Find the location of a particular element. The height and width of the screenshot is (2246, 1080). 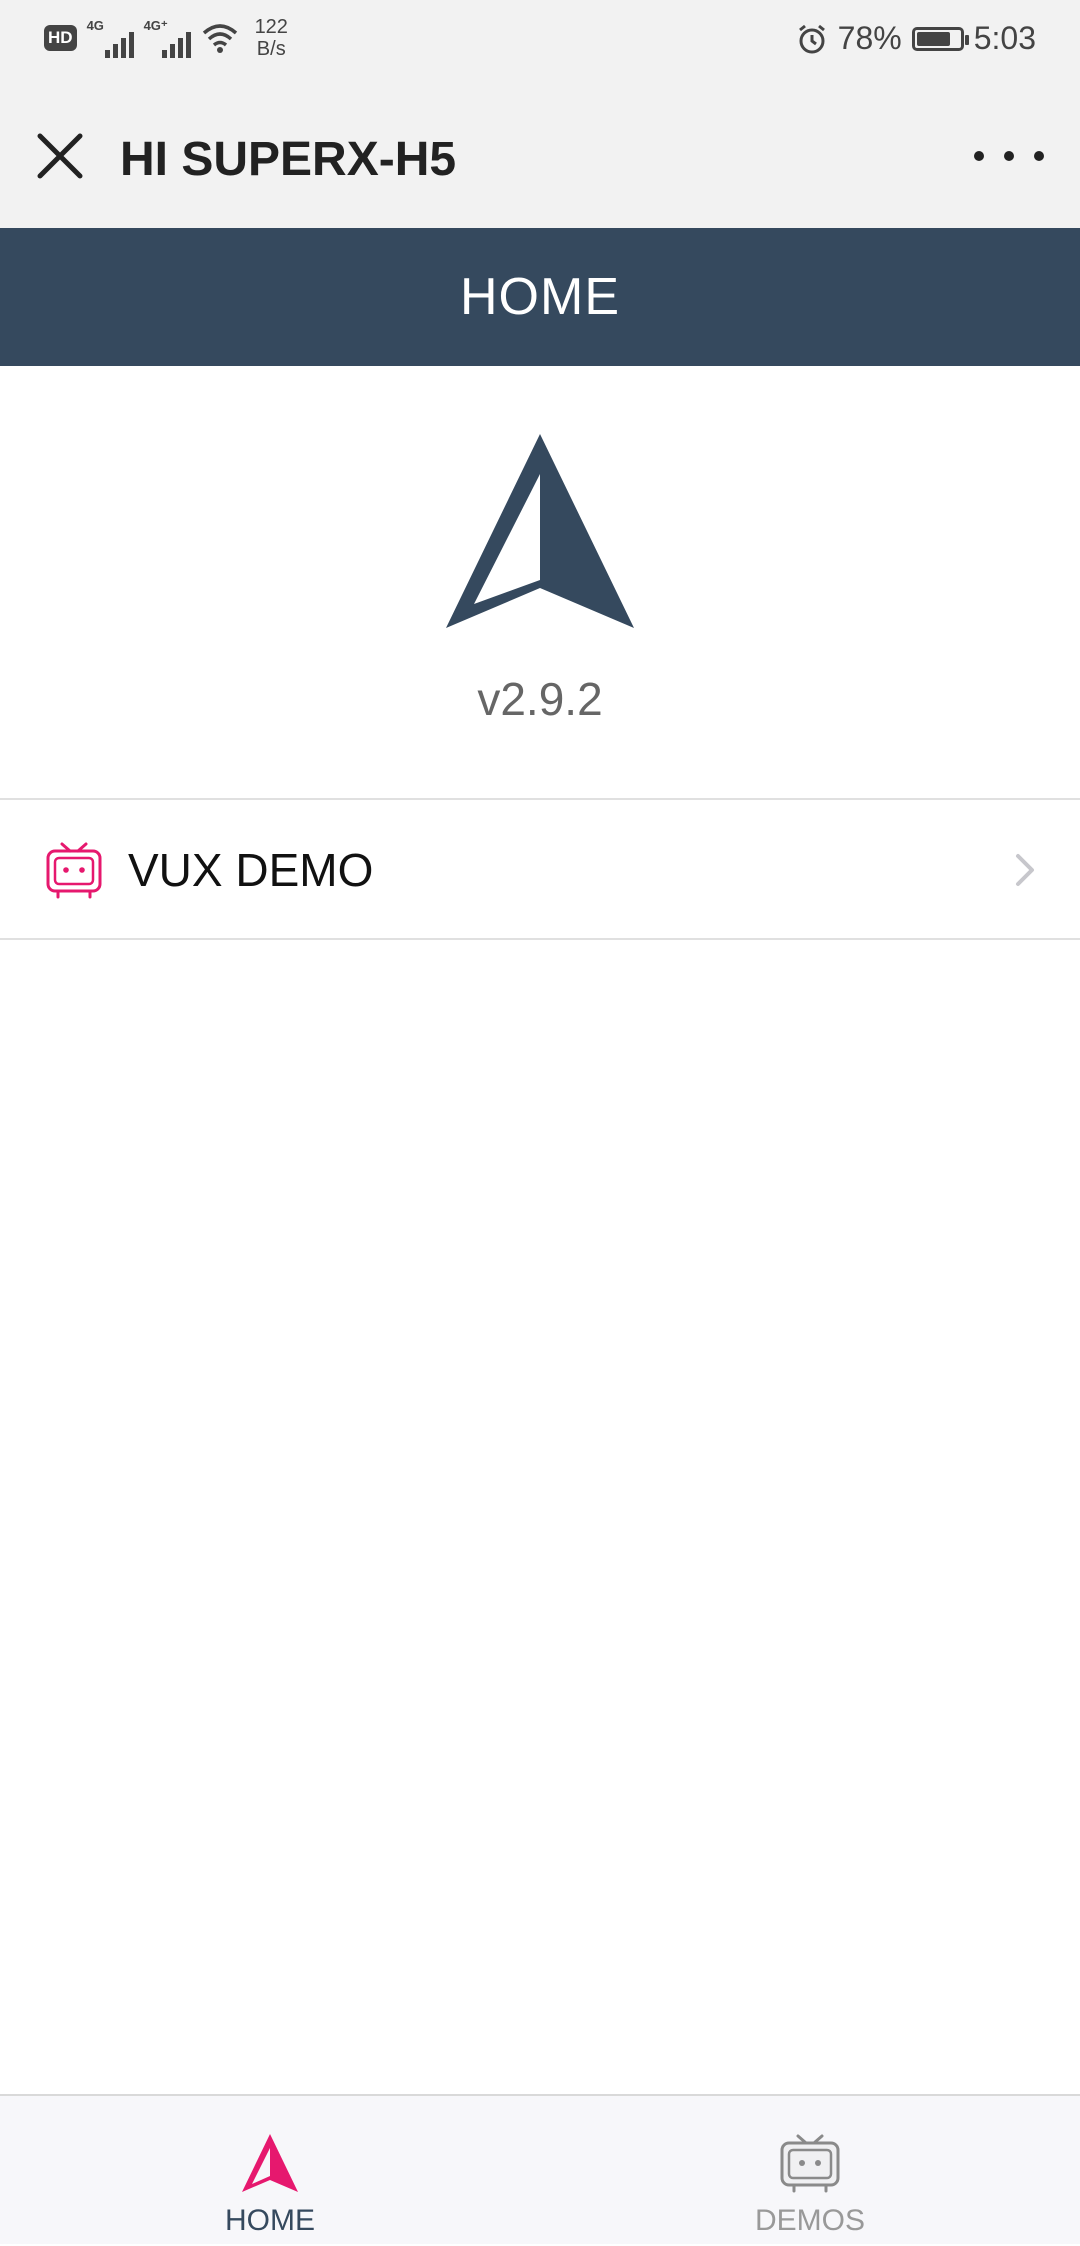

speed-value: 122 is located at coordinates (271, 27).